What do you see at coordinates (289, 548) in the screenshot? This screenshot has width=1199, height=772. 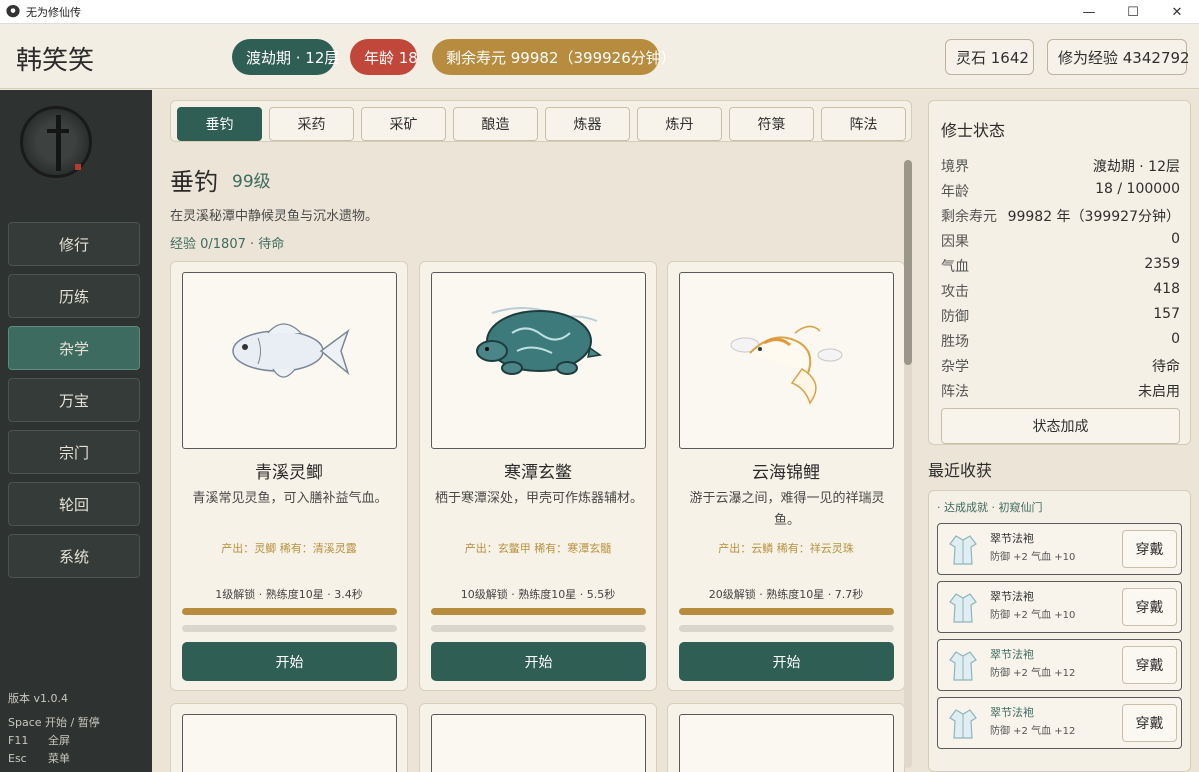 I see `card-produce: 产出：灵鲫 稀有：清溪灵露` at bounding box center [289, 548].